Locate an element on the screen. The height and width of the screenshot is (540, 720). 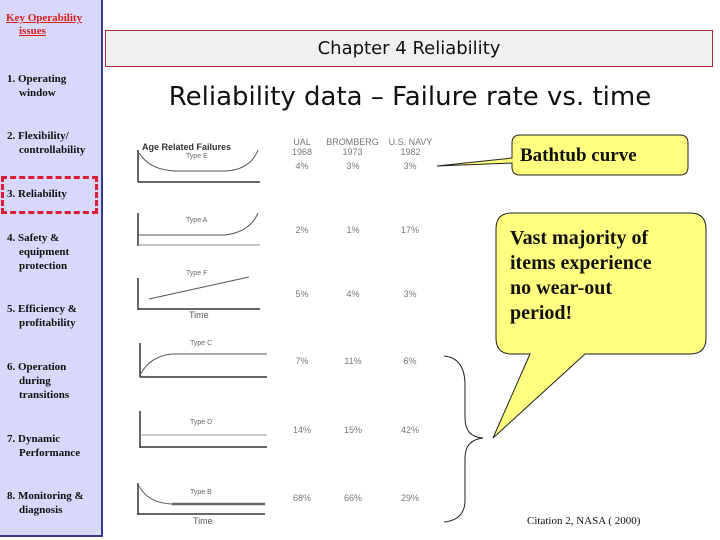
source-header-ual: UAL 1968 is located at coordinates (302, 147).